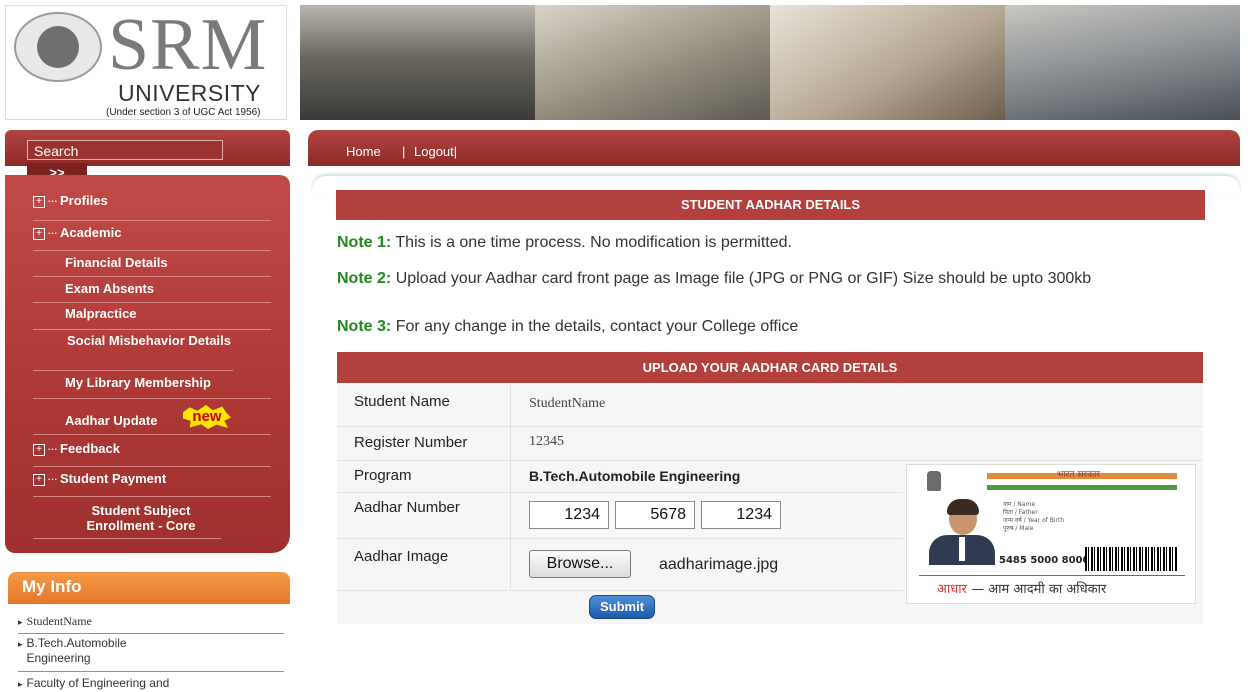 Image resolution: width=1248 pixels, height=692 pixels. What do you see at coordinates (402, 401) in the screenshot?
I see `student-name-label: Student Name` at bounding box center [402, 401].